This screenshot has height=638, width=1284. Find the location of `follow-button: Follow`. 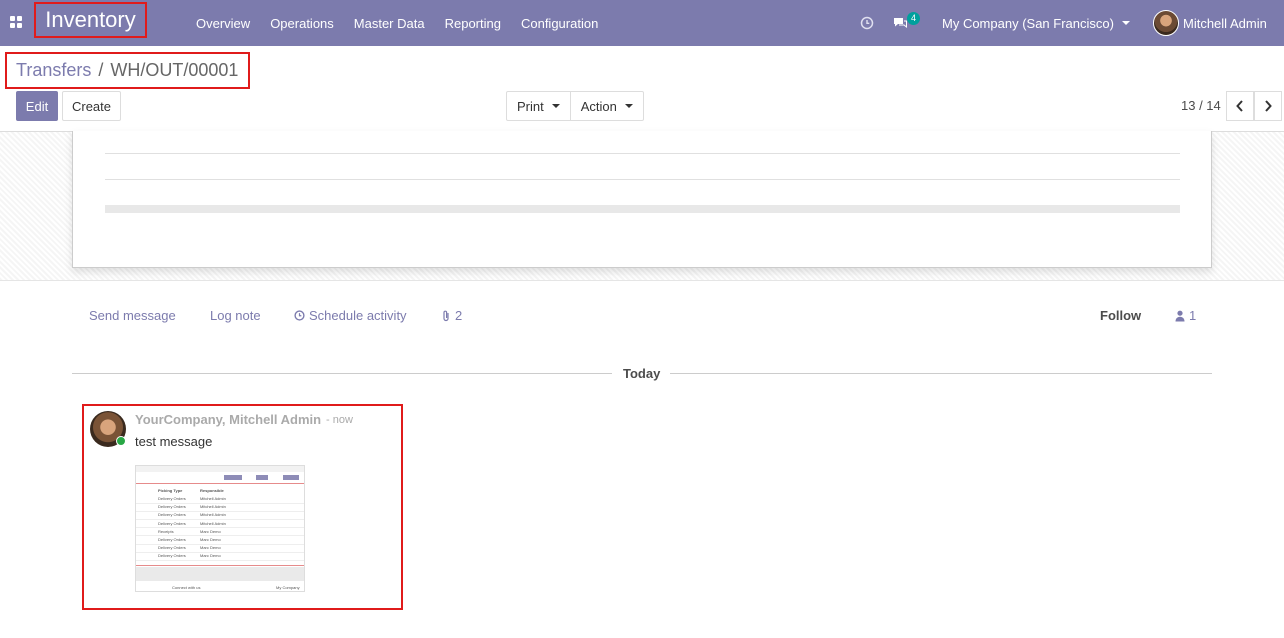

follow-button: Follow is located at coordinates (1120, 315).